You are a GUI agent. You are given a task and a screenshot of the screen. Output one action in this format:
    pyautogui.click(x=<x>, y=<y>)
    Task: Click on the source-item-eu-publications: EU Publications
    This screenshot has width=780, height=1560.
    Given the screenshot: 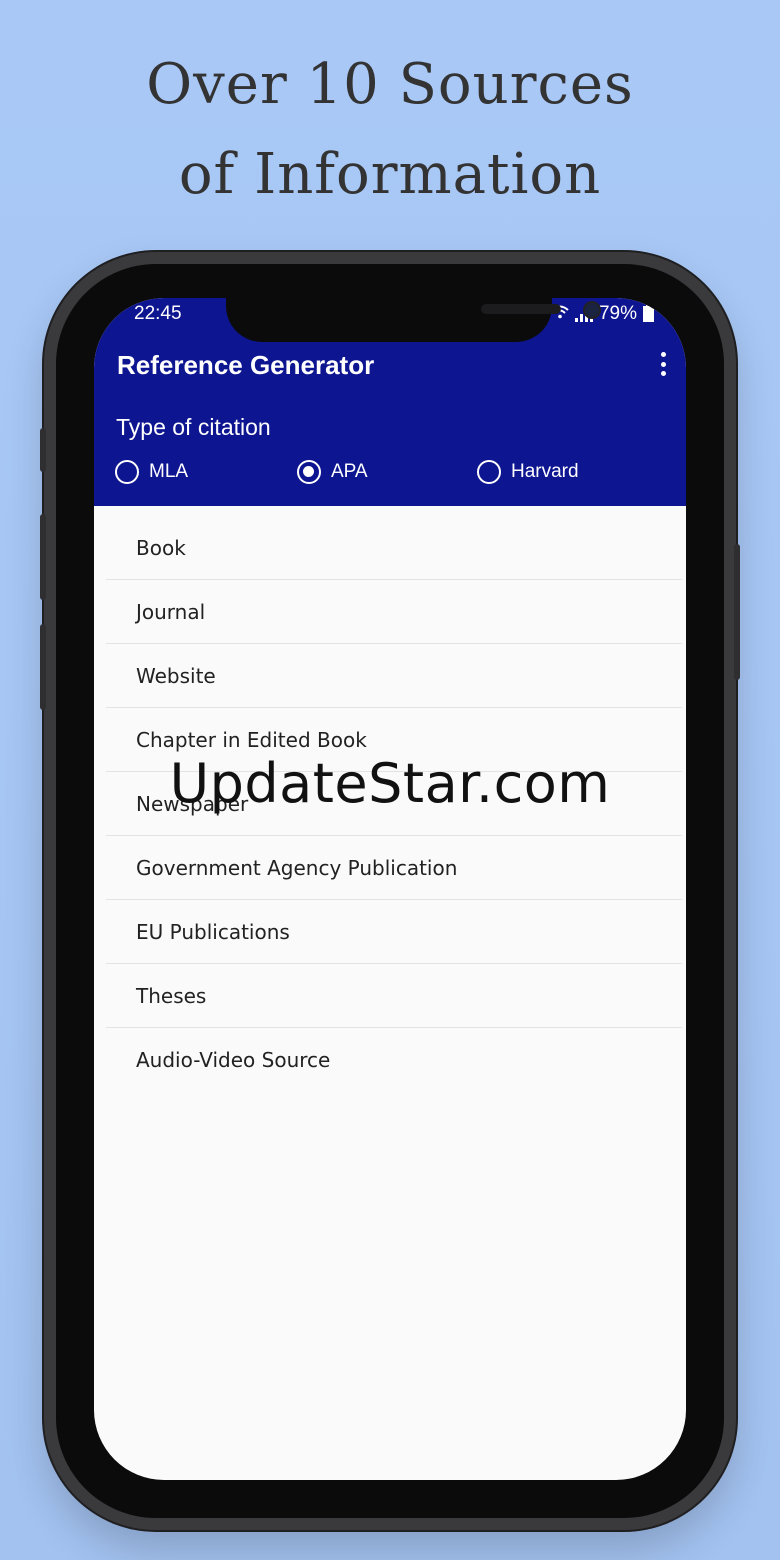 What is the action you would take?
    pyautogui.click(x=394, y=932)
    